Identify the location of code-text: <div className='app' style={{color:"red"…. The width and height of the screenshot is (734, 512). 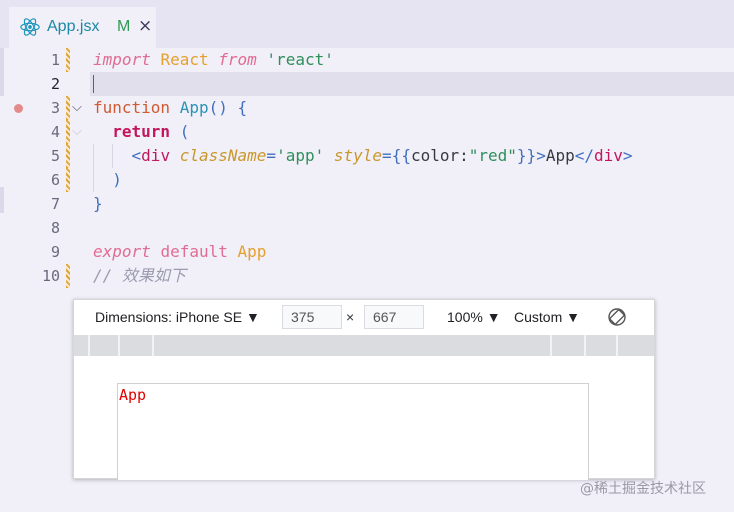
(363, 156).